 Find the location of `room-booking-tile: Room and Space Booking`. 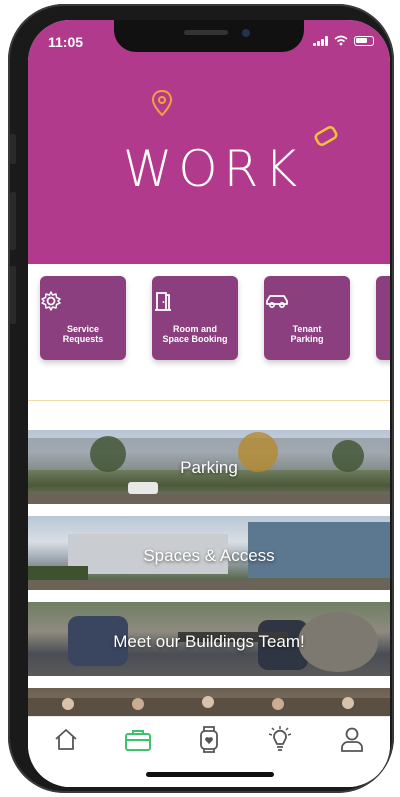

room-booking-tile: Room and Space Booking is located at coordinates (195, 318).